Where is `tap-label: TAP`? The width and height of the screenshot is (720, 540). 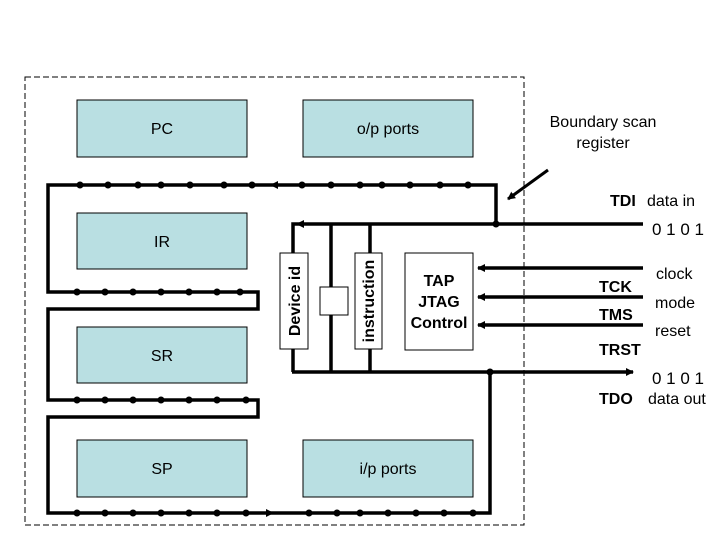
tap-label: TAP is located at coordinates (439, 281).